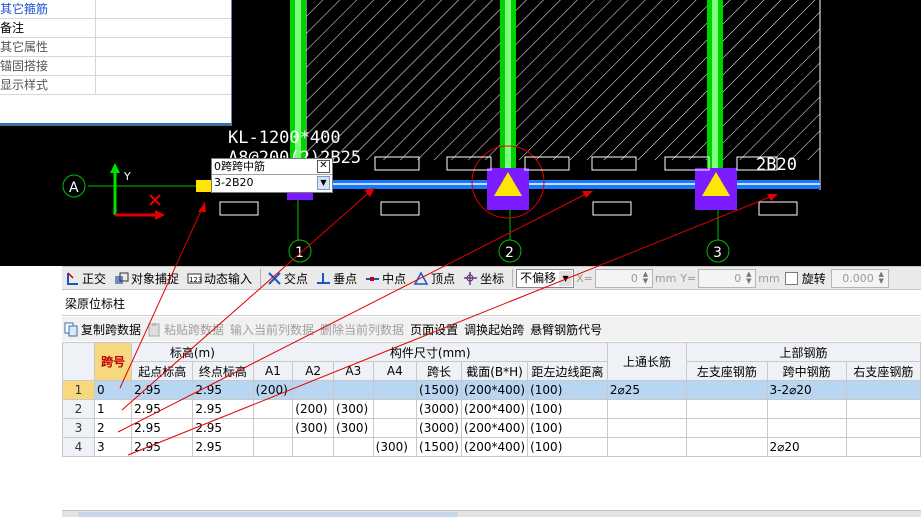 The height and width of the screenshot is (517, 921). Describe the element at coordinates (883, 371) in the screenshot. I see `right-support-rebar-header: 右支座钢筋` at that location.